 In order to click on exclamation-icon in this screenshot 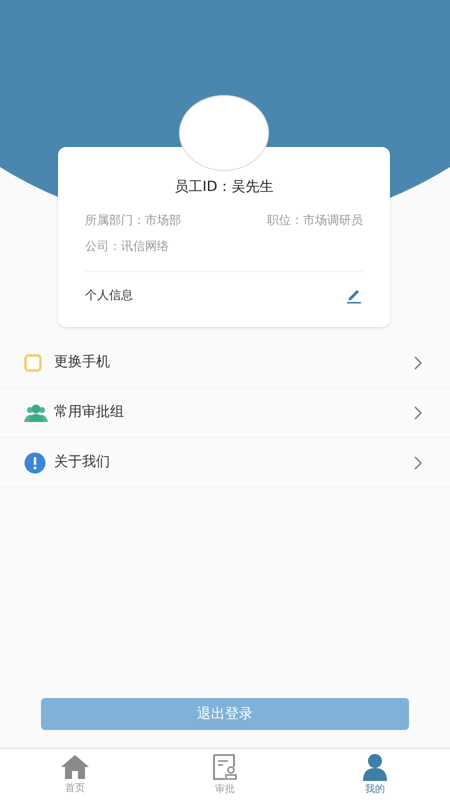, I will do `click(35, 463)`.